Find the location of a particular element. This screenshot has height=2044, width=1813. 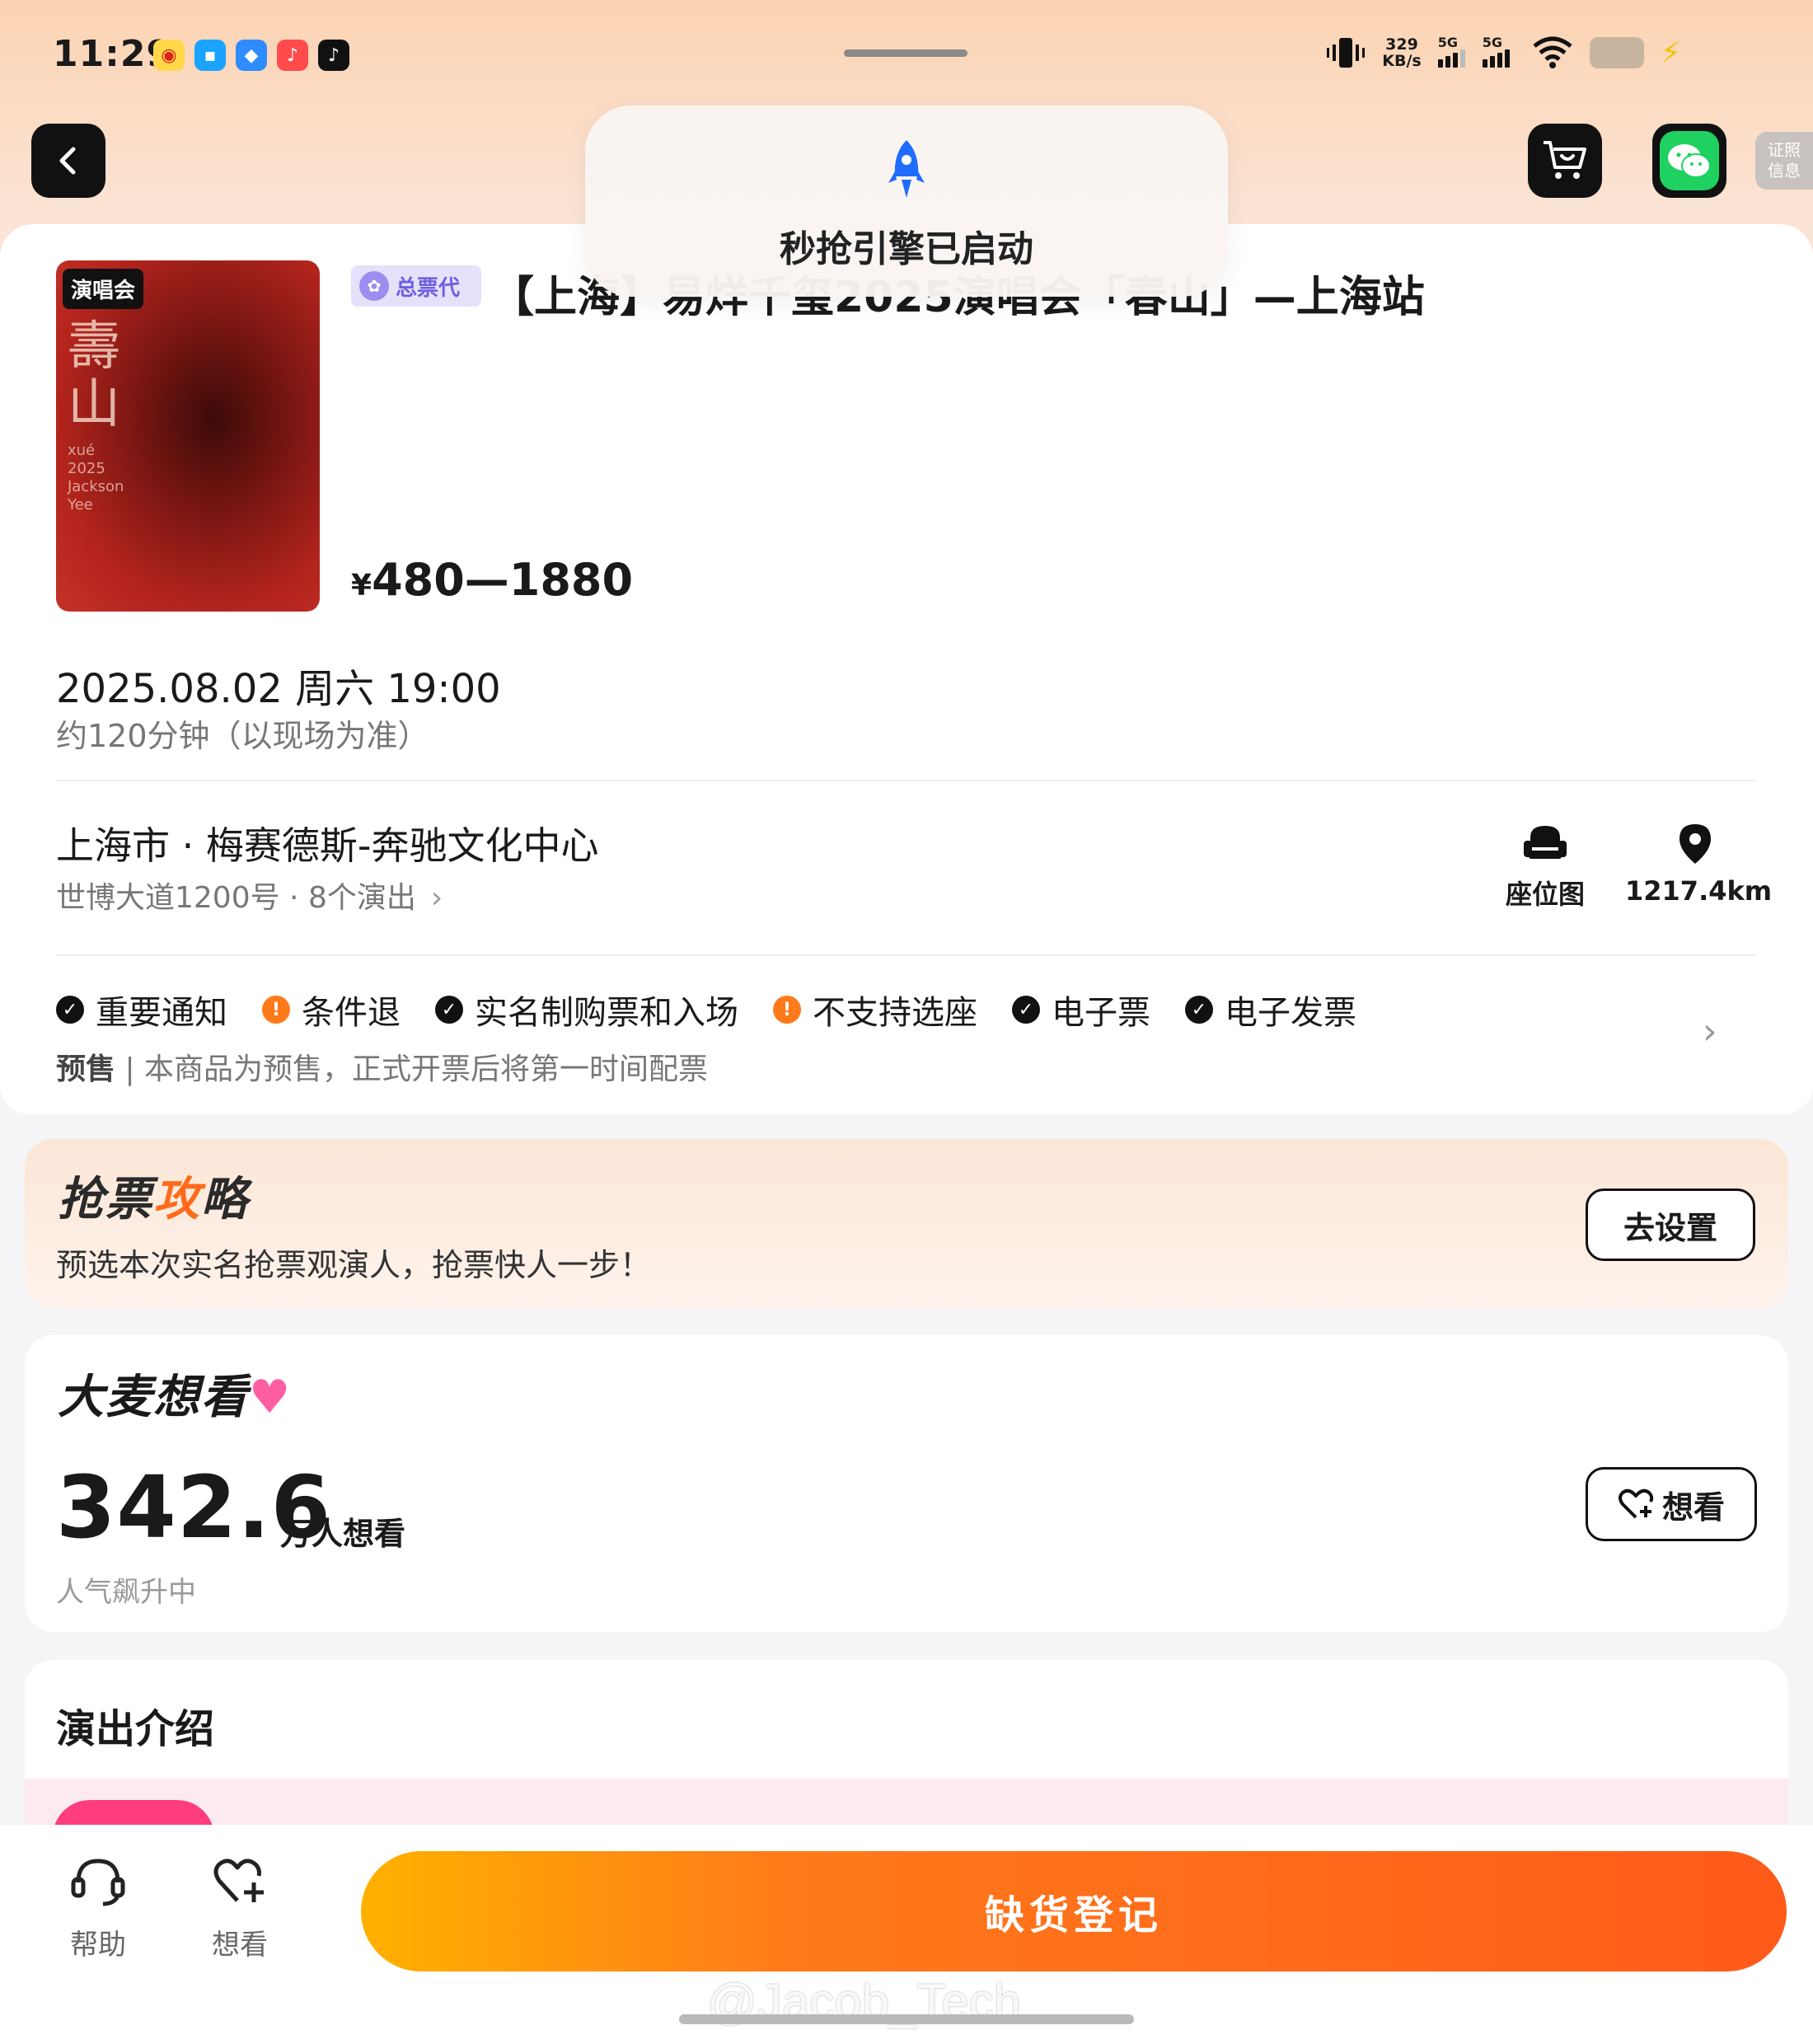

vibrate-icon is located at coordinates (1347, 53).